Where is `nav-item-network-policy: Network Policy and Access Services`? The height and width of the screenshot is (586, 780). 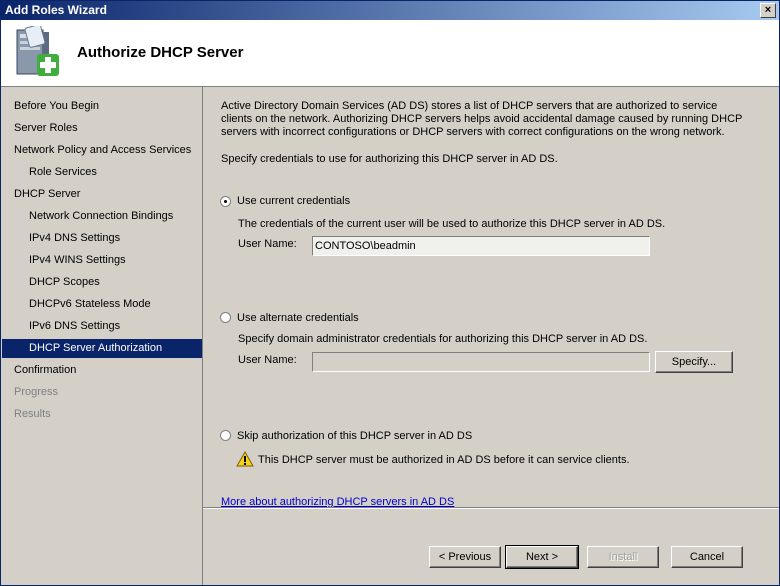
nav-item-network-policy: Network Policy and Access Services is located at coordinates (102, 150).